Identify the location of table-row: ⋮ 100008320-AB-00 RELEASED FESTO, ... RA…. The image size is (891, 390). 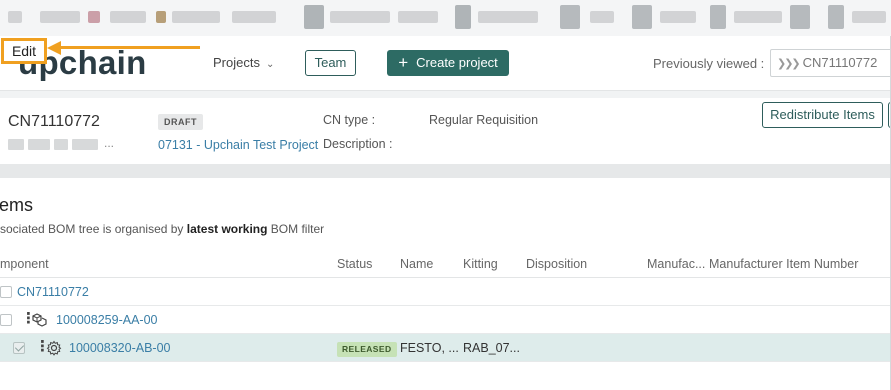
(445, 348).